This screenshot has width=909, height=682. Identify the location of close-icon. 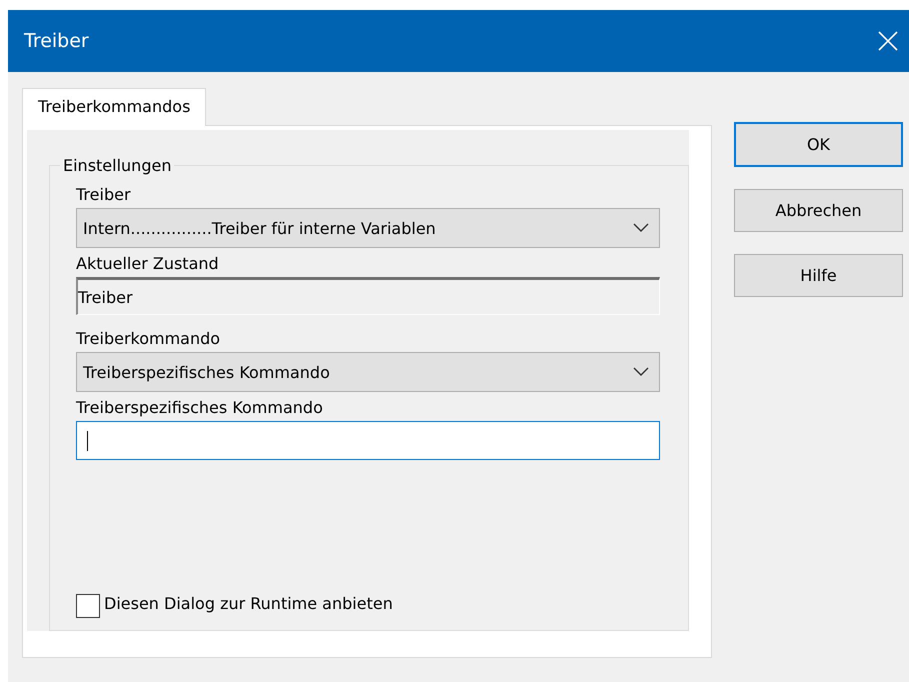
(888, 41).